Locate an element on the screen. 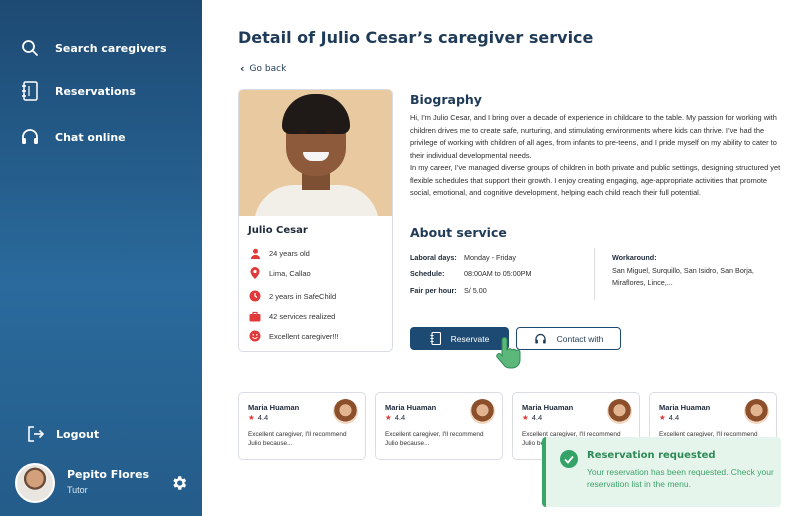 This screenshot has width=805, height=516. sidebar-item-label: Reservations is located at coordinates (95, 91).